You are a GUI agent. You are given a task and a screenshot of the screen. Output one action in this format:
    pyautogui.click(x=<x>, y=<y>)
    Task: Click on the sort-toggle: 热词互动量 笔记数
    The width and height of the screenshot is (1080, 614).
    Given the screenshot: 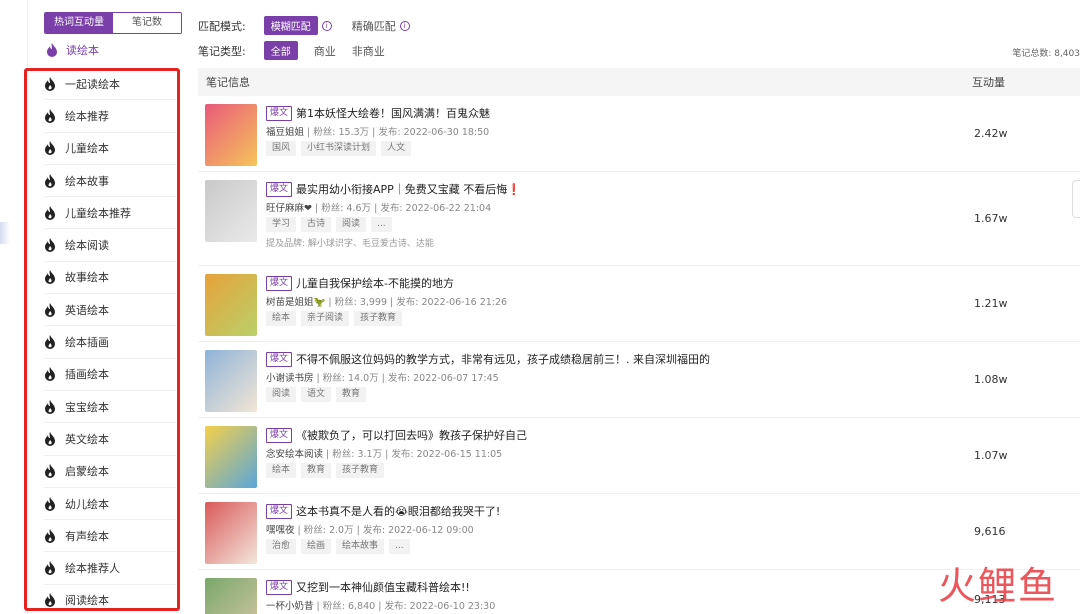 What is the action you would take?
    pyautogui.click(x=113, y=23)
    